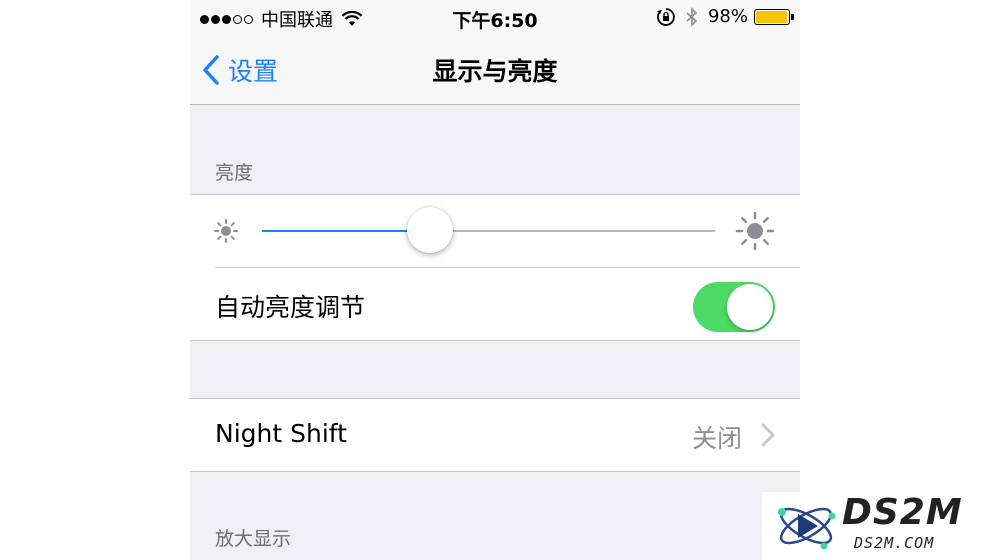 The image size is (1000, 560). Describe the element at coordinates (902, 512) in the screenshot. I see `watermark-title: DS2M` at that location.